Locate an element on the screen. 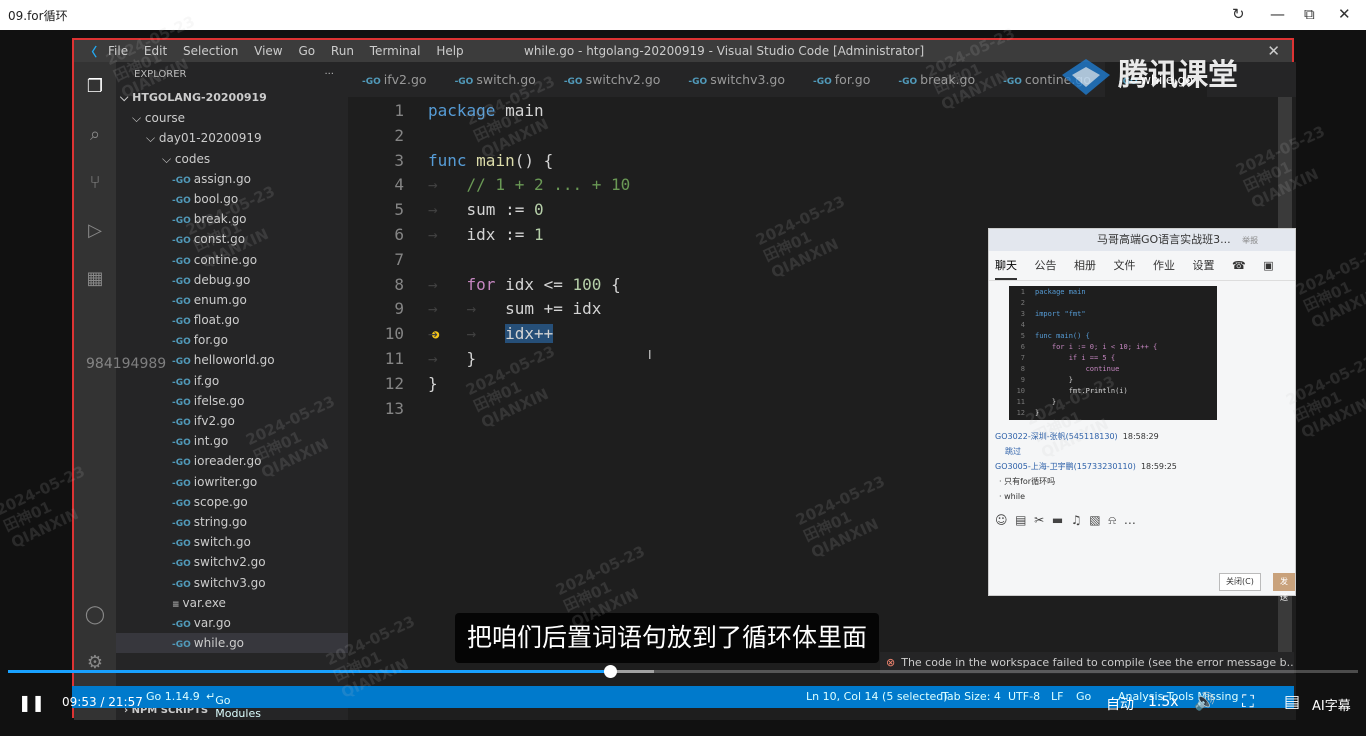  explorer-icon: ❐ is located at coordinates (95, 87).